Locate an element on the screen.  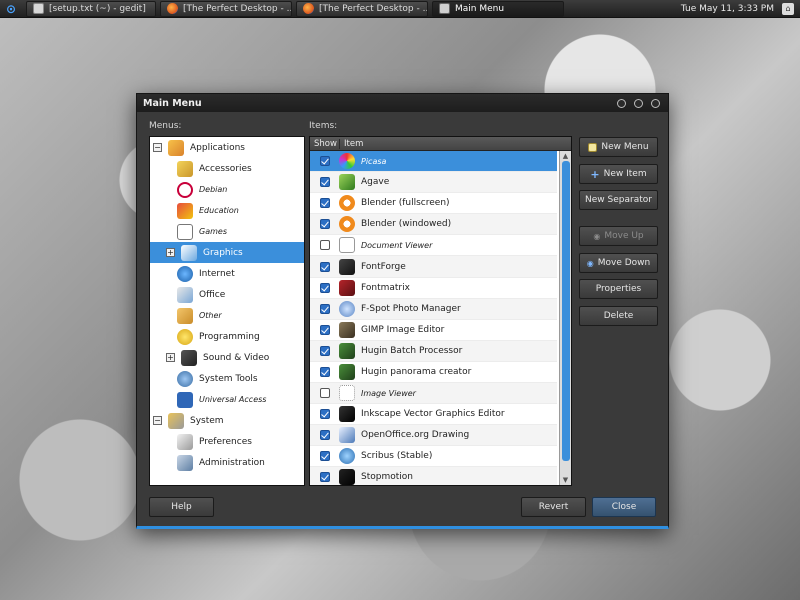
tree-item-education: Education is located at coordinates (227, 210).